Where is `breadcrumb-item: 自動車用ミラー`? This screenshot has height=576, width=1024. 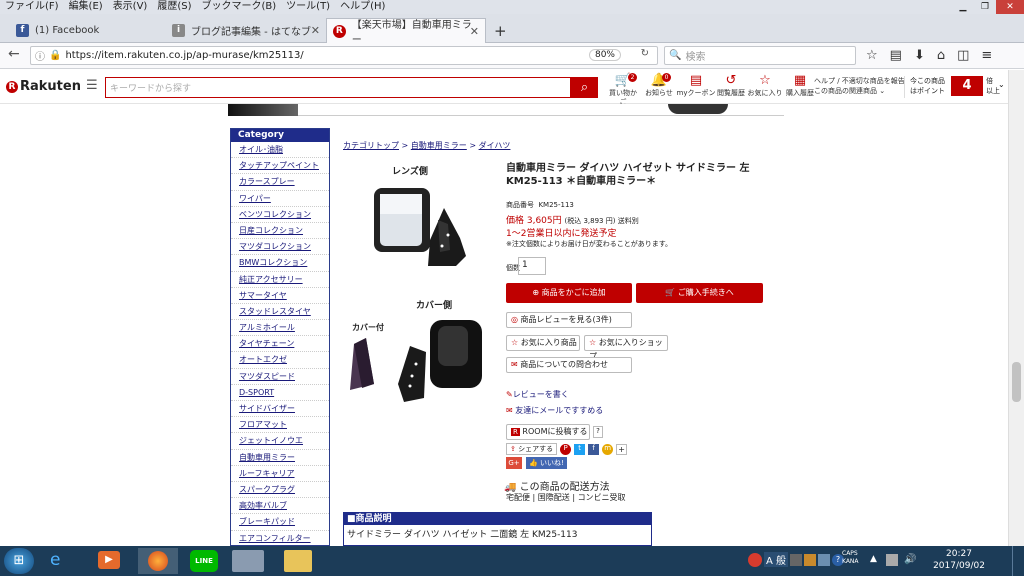 breadcrumb-item: 自動車用ミラー is located at coordinates (439, 145).